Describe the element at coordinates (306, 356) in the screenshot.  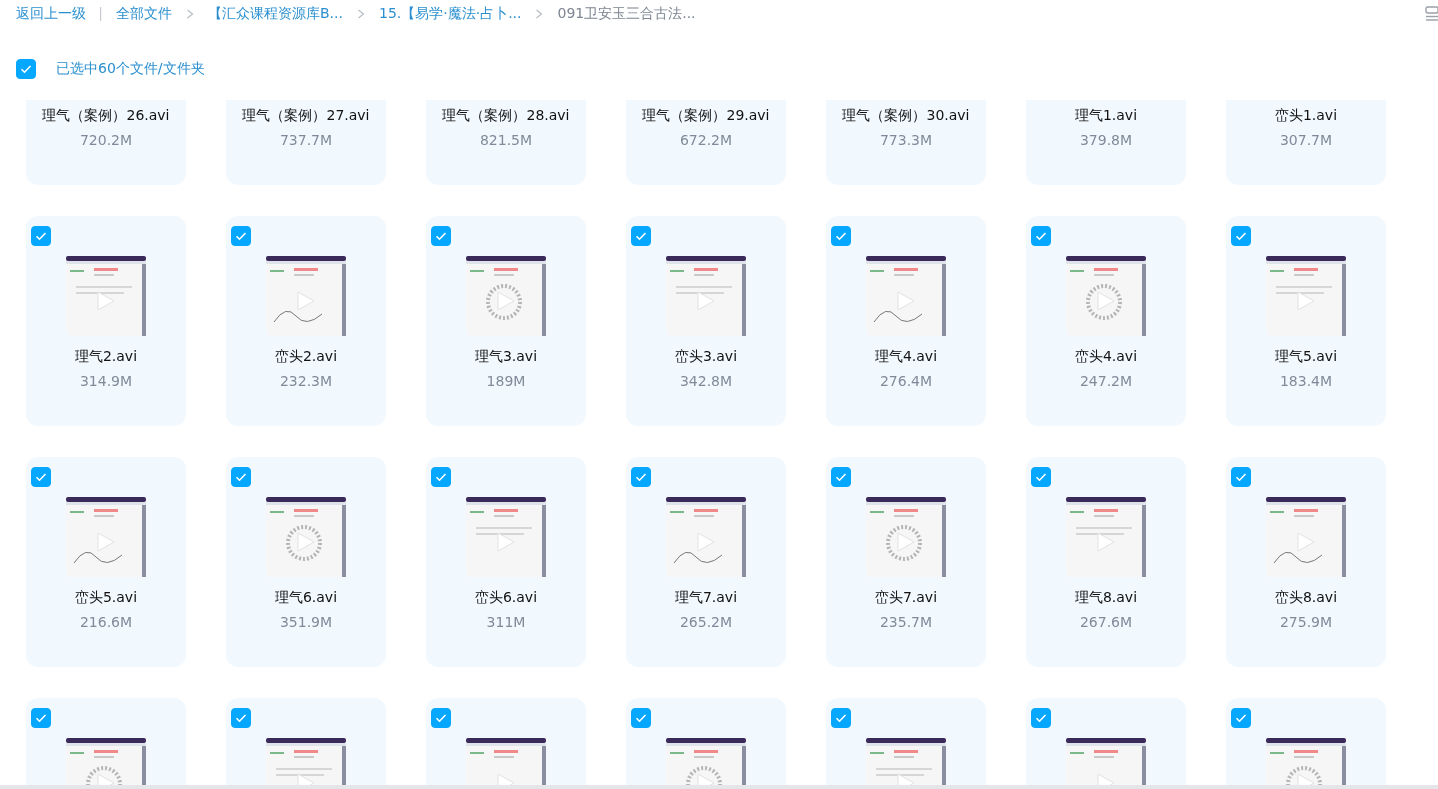
I see `file-name: 峦头2.avi` at that location.